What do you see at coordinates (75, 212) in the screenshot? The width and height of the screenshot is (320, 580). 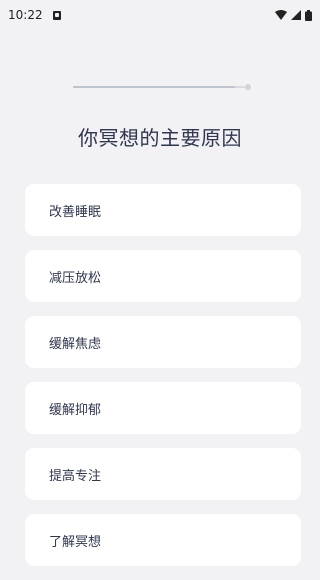 I see `option-label: 改善睡眠` at bounding box center [75, 212].